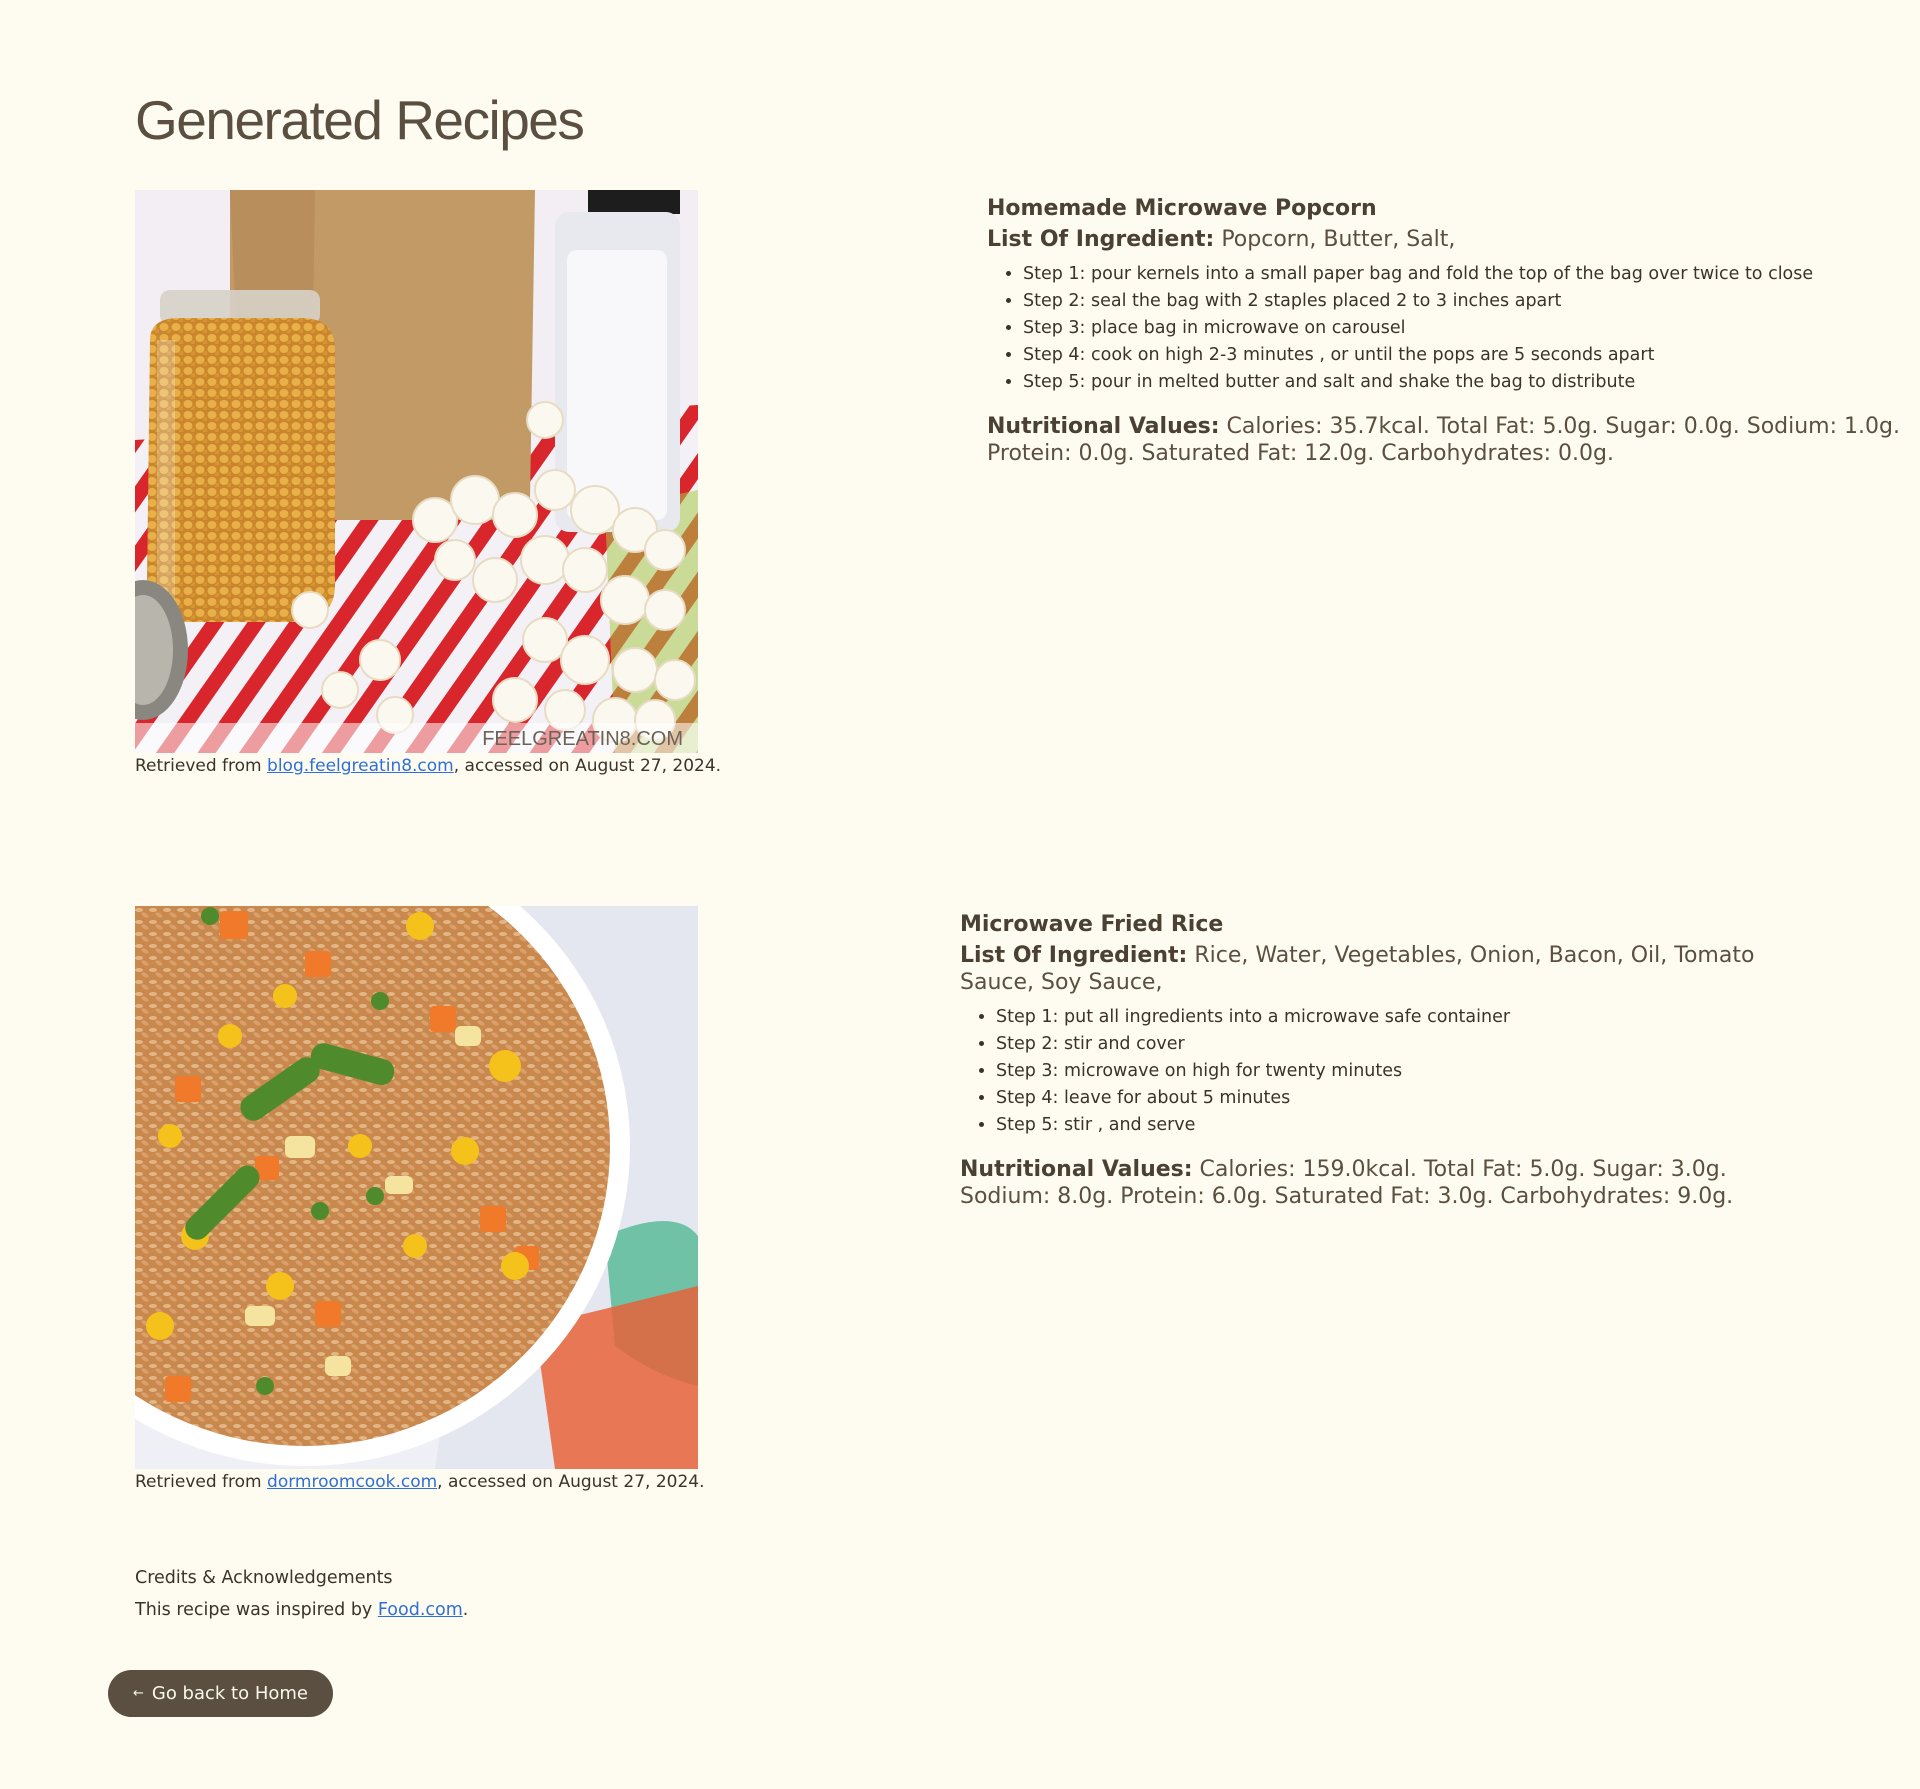 The height and width of the screenshot is (1789, 1920). I want to click on arrow-left-icon: ←, so click(138, 1693).